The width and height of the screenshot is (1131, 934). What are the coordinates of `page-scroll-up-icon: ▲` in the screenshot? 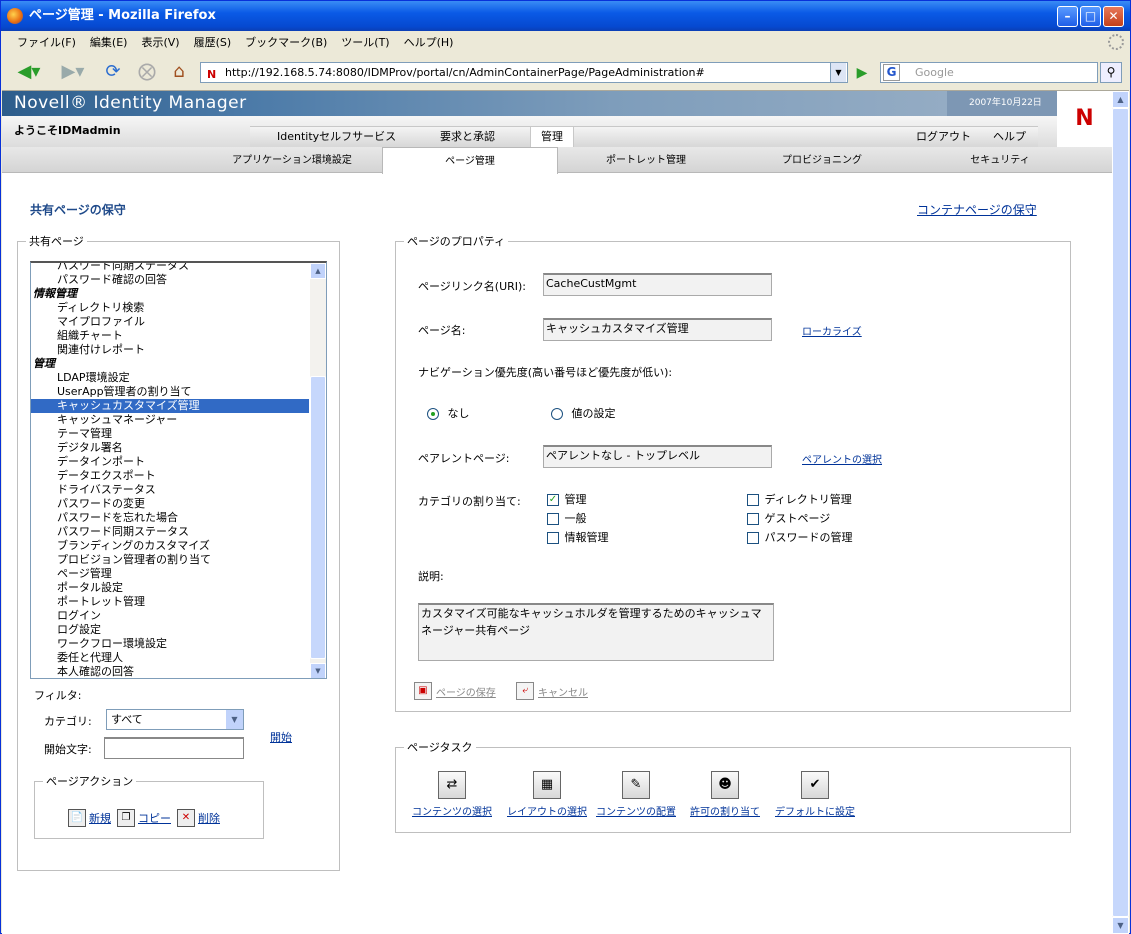 It's located at (1120, 99).